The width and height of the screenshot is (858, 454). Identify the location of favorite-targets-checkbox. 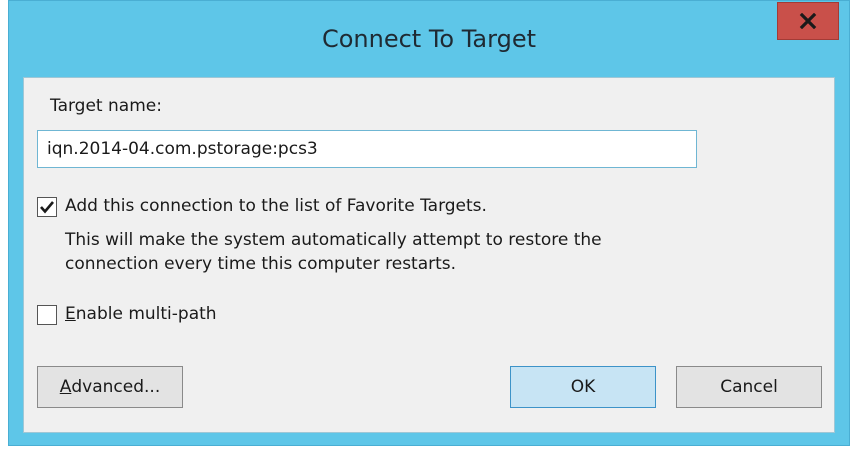
(47, 207).